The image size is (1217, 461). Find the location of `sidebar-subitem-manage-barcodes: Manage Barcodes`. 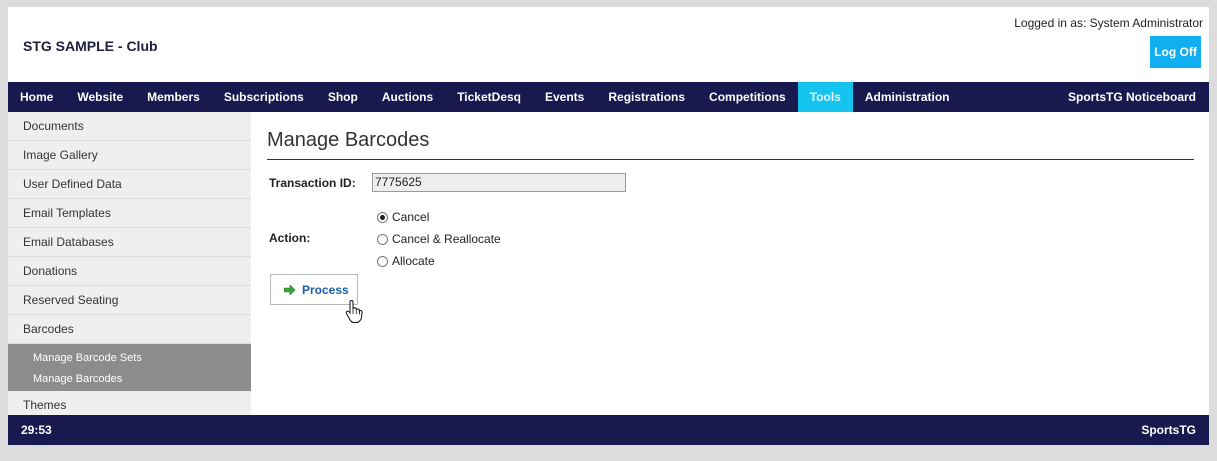

sidebar-subitem-manage-barcodes: Manage Barcodes is located at coordinates (129, 378).